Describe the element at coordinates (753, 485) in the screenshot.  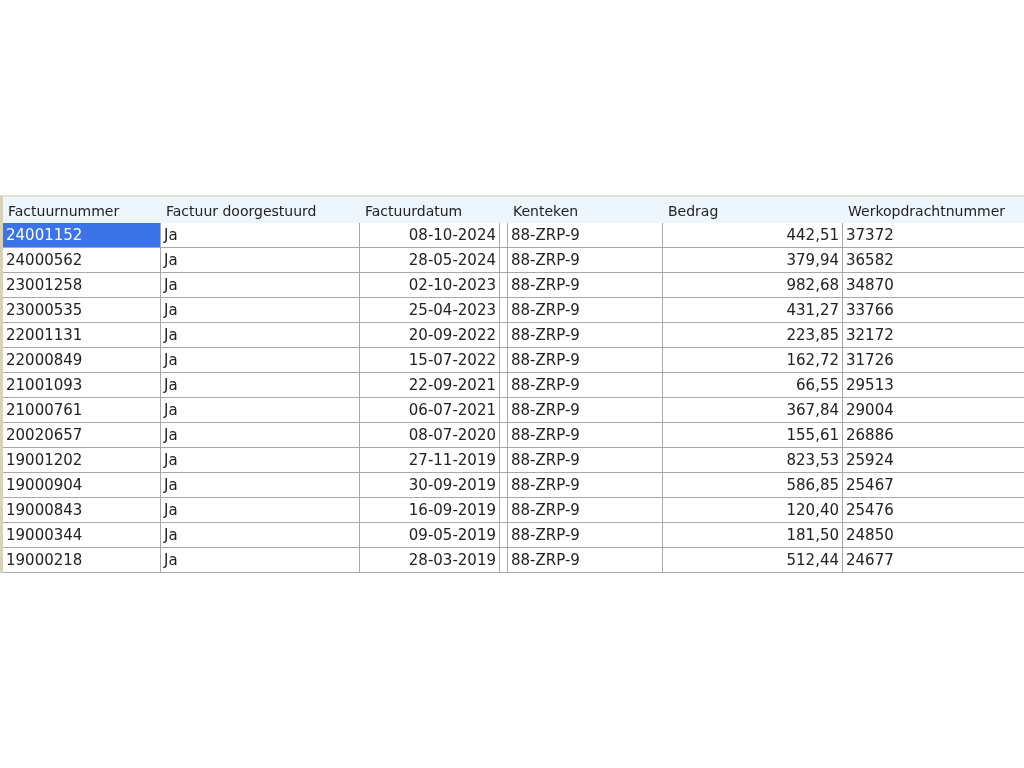
I see `table-cell: 586,85` at that location.